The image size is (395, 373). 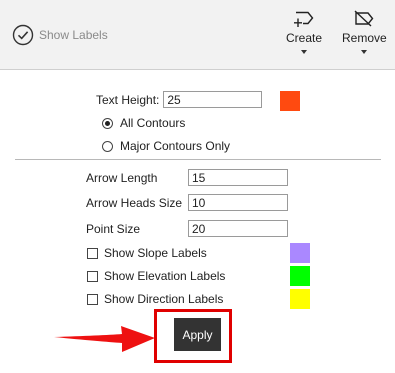 I want to click on show-labels-label: Show Labels, so click(x=73, y=35).